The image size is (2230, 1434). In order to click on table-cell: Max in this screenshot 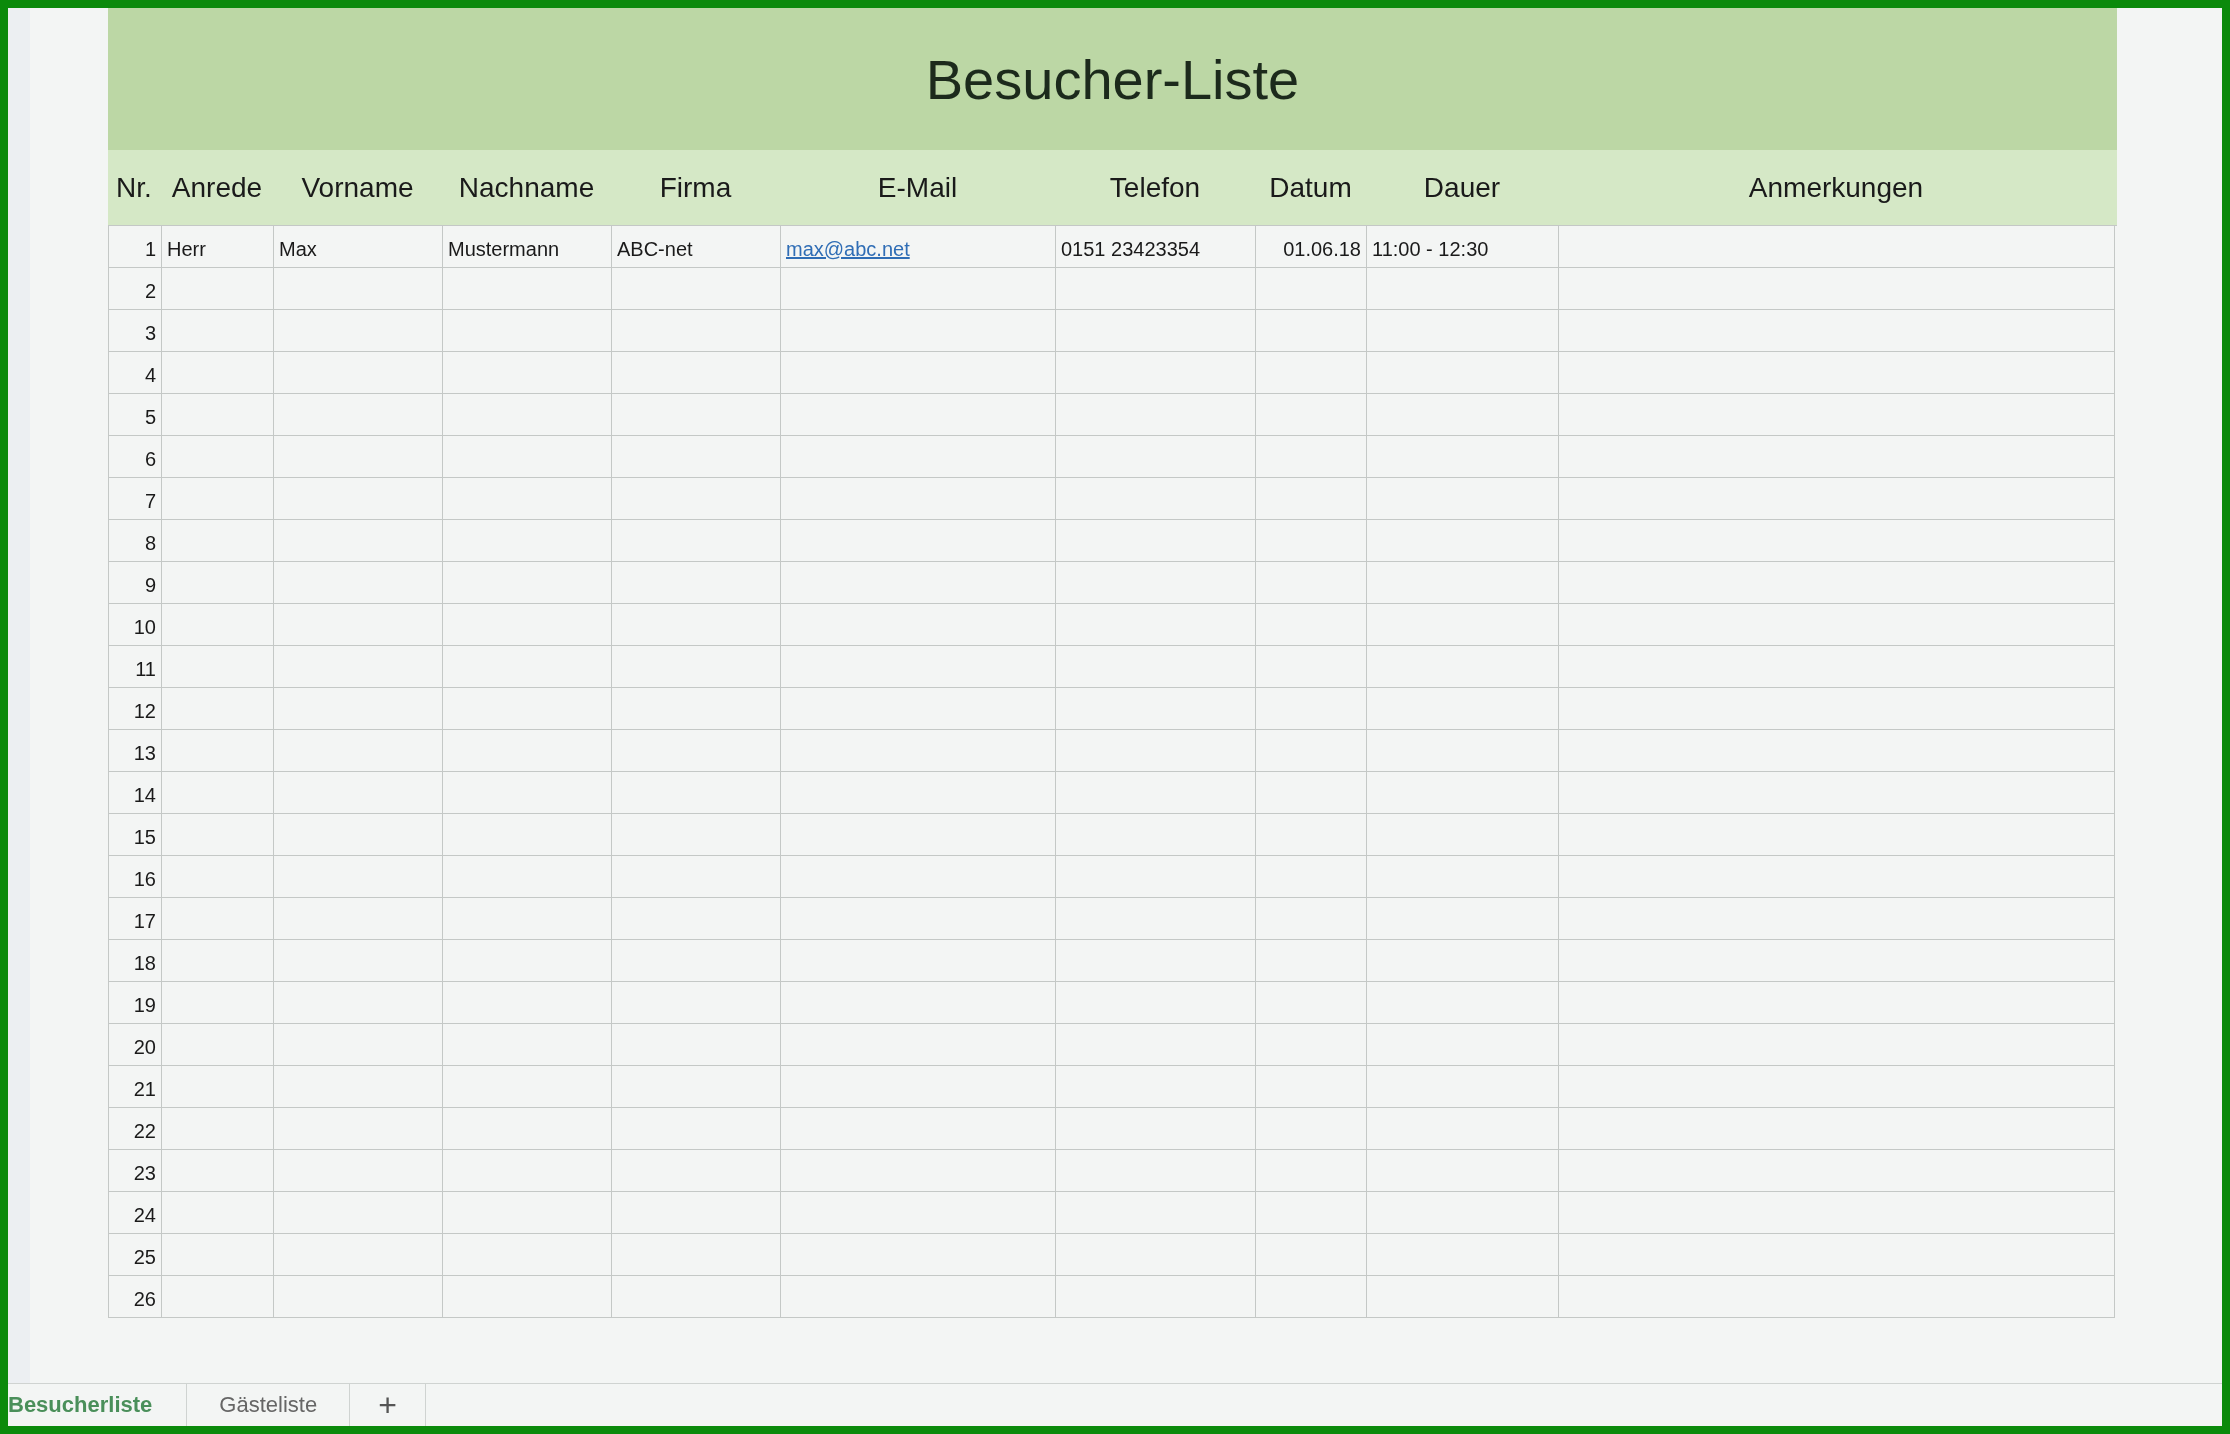, I will do `click(358, 247)`.